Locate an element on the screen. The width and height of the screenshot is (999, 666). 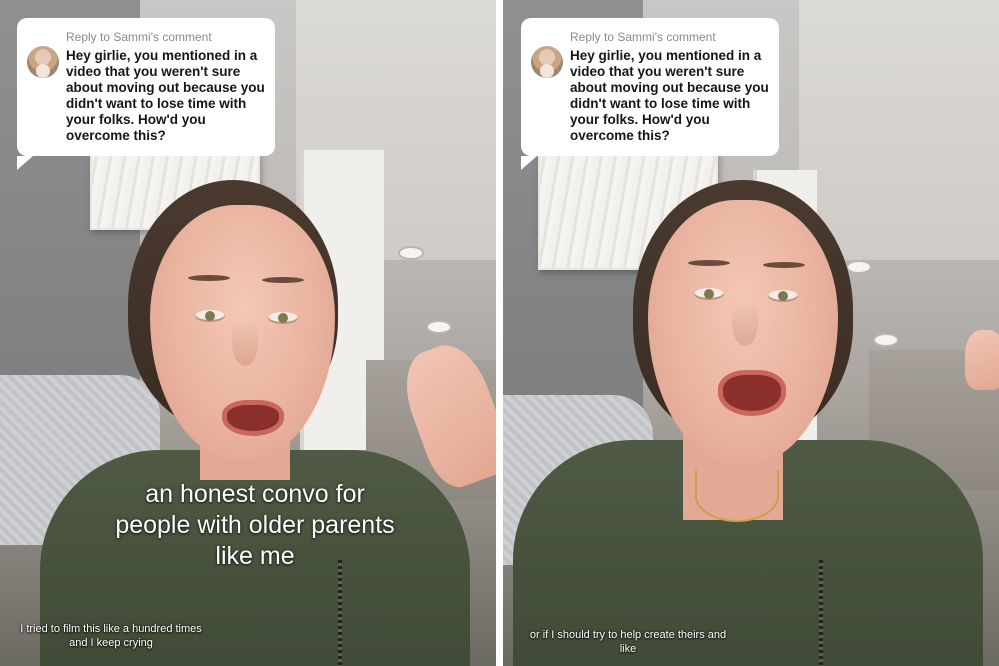
background-ceiling is located at coordinates (899, 130).